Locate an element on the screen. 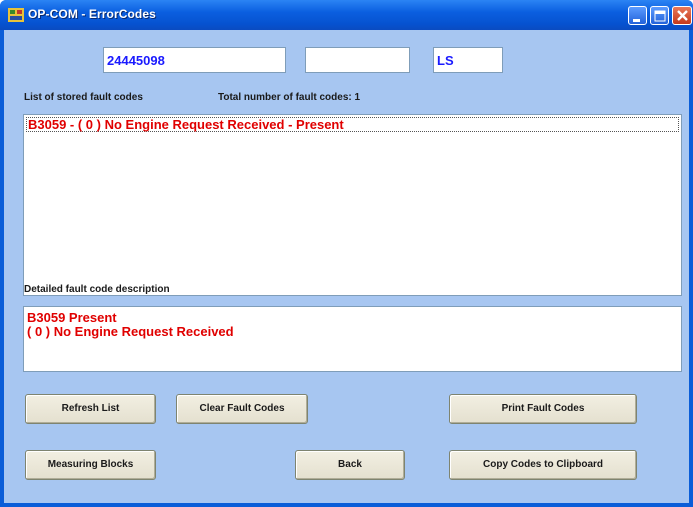 This screenshot has height=507, width=693. close-icon is located at coordinates (682, 15).